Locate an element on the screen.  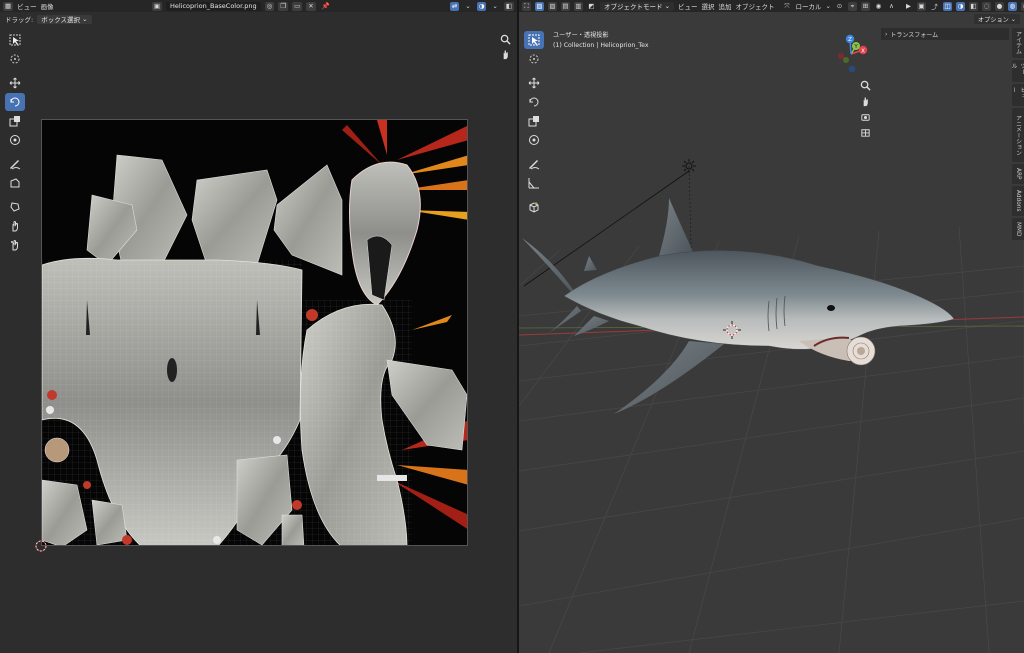
grab-icon is located at coordinates (15, 207).